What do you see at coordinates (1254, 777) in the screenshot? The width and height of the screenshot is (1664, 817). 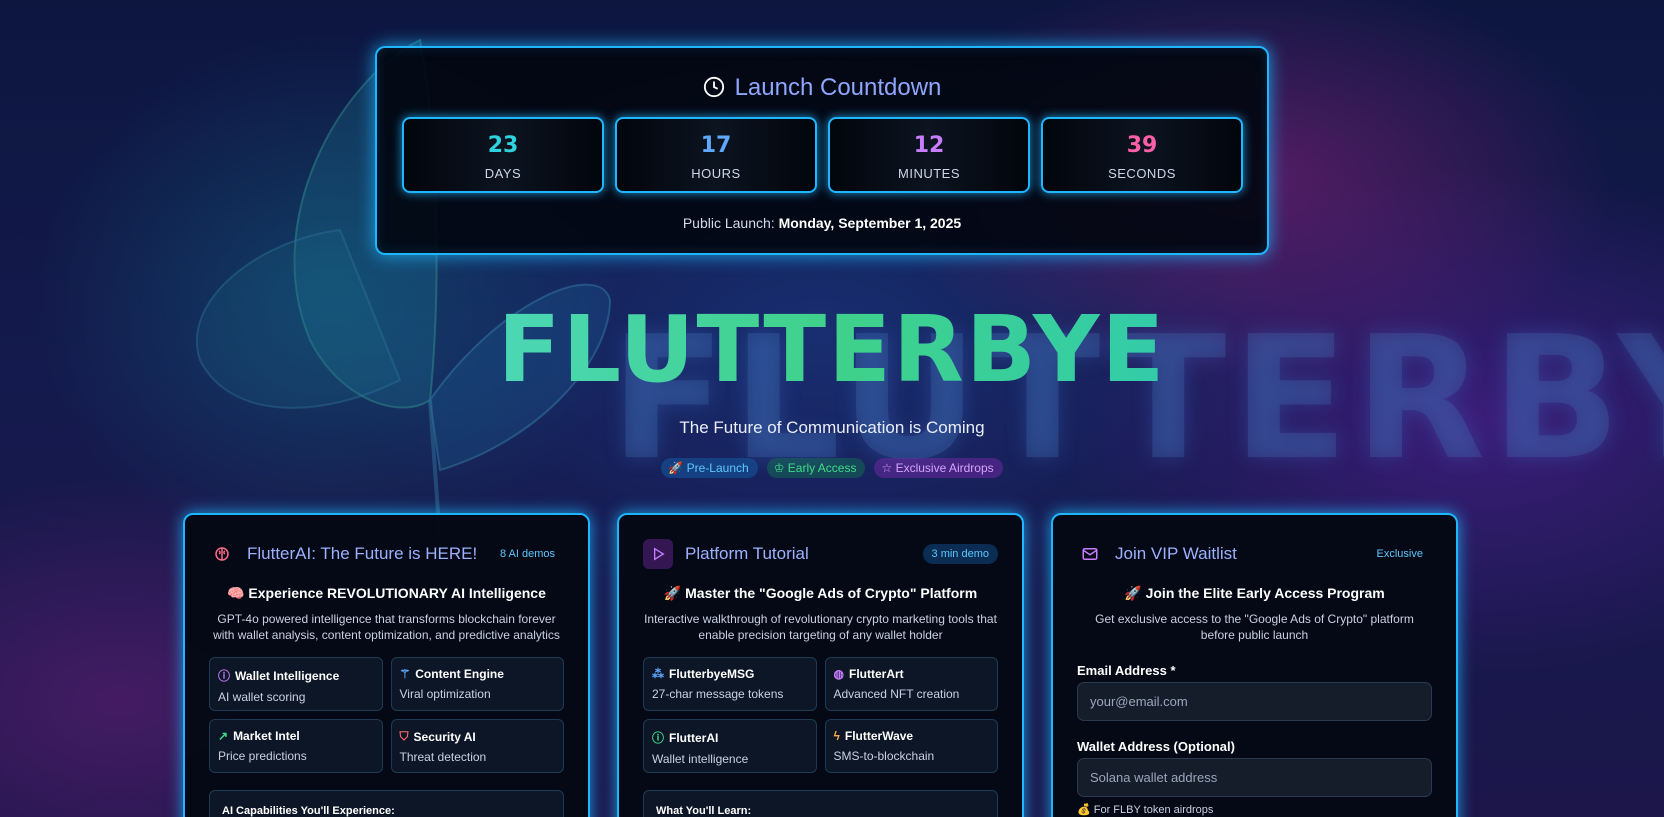 I see `wallet-address-field` at bounding box center [1254, 777].